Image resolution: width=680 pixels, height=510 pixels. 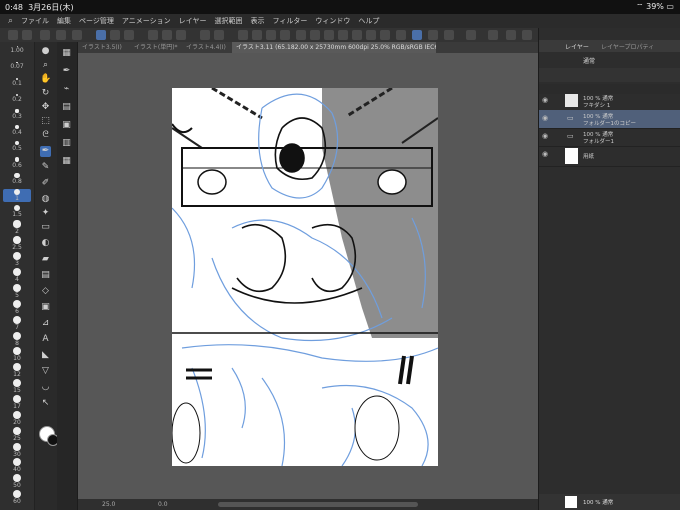 I want to click on expand-icon, so click(x=527, y=35).